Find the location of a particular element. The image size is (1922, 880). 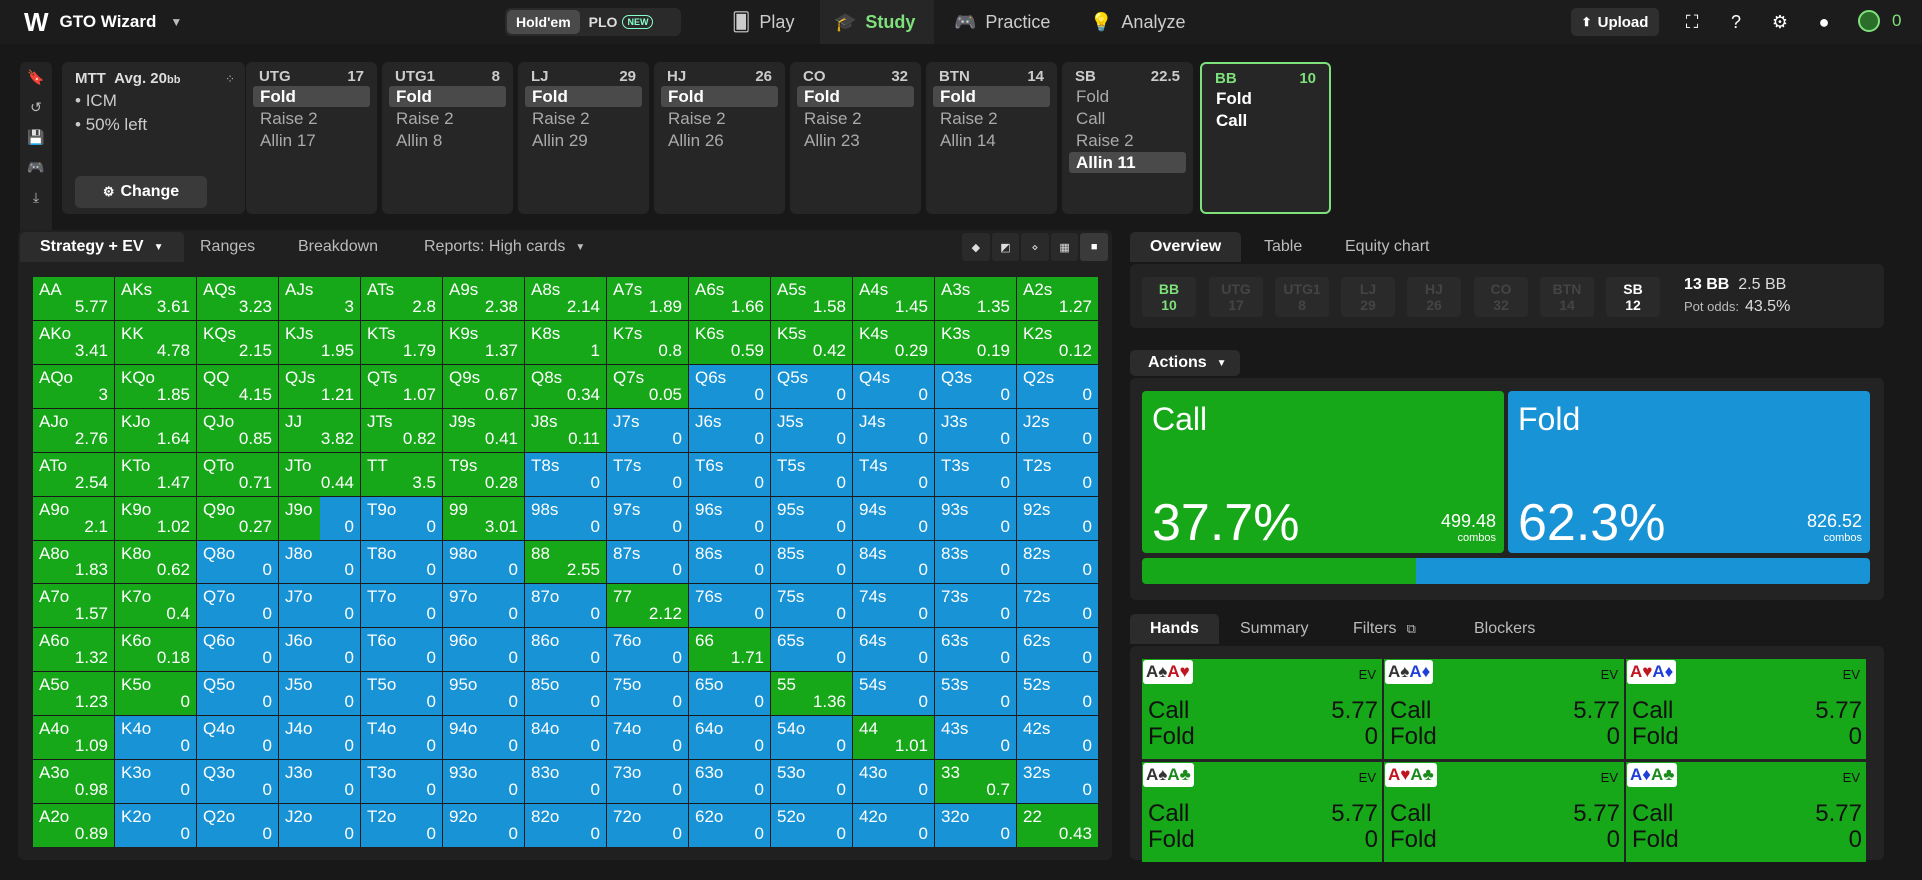

hand-cell: 75s 0 is located at coordinates (811, 606).